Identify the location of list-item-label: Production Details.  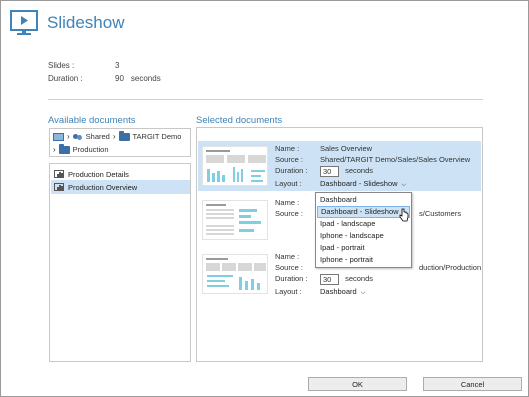
(98, 174).